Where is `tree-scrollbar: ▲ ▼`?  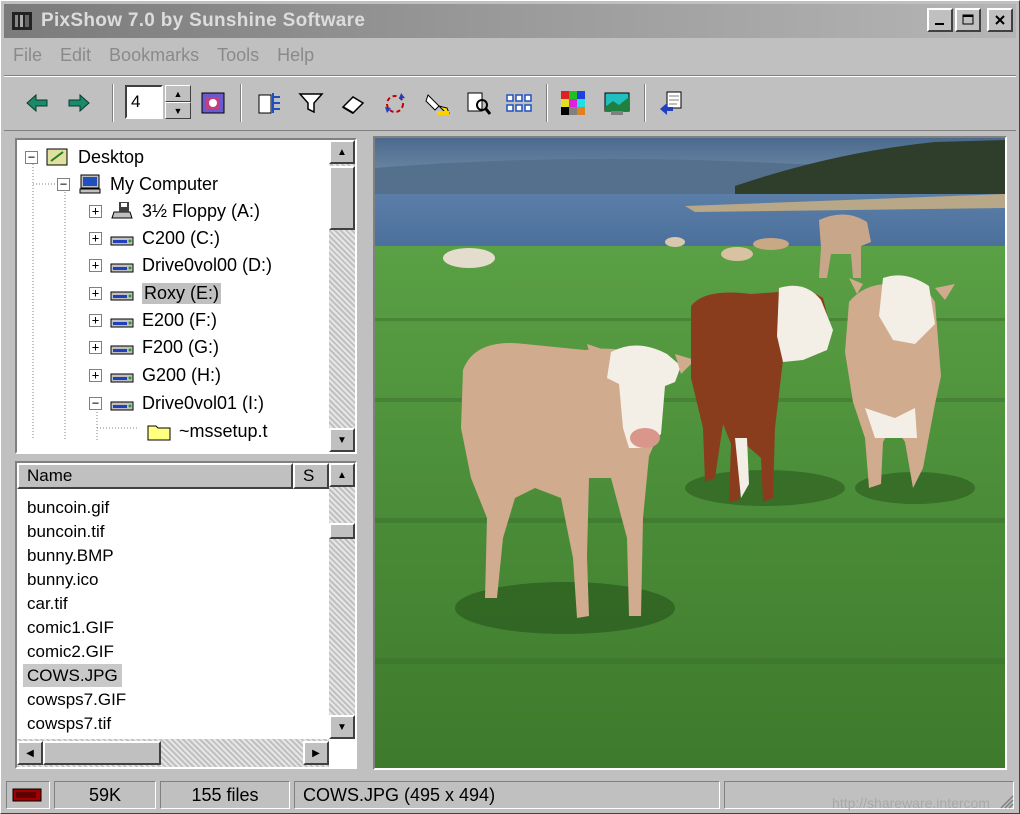
tree-scrollbar: ▲ ▼ is located at coordinates (342, 296).